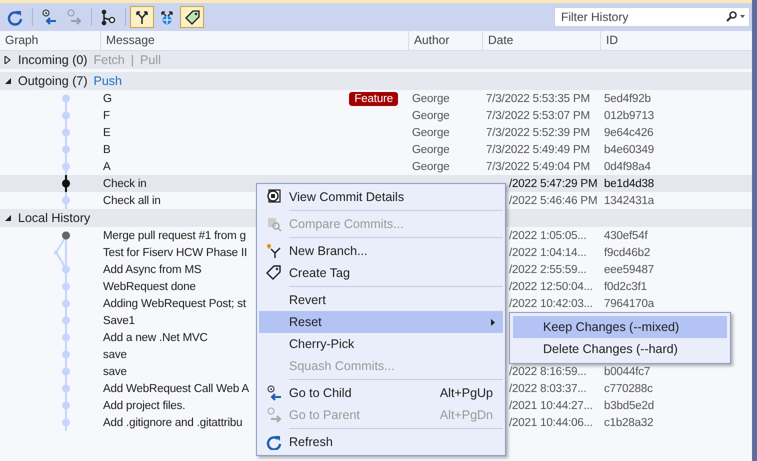 The height and width of the screenshot is (461, 757). What do you see at coordinates (53, 60) in the screenshot?
I see `section-title: Incoming (0)` at bounding box center [53, 60].